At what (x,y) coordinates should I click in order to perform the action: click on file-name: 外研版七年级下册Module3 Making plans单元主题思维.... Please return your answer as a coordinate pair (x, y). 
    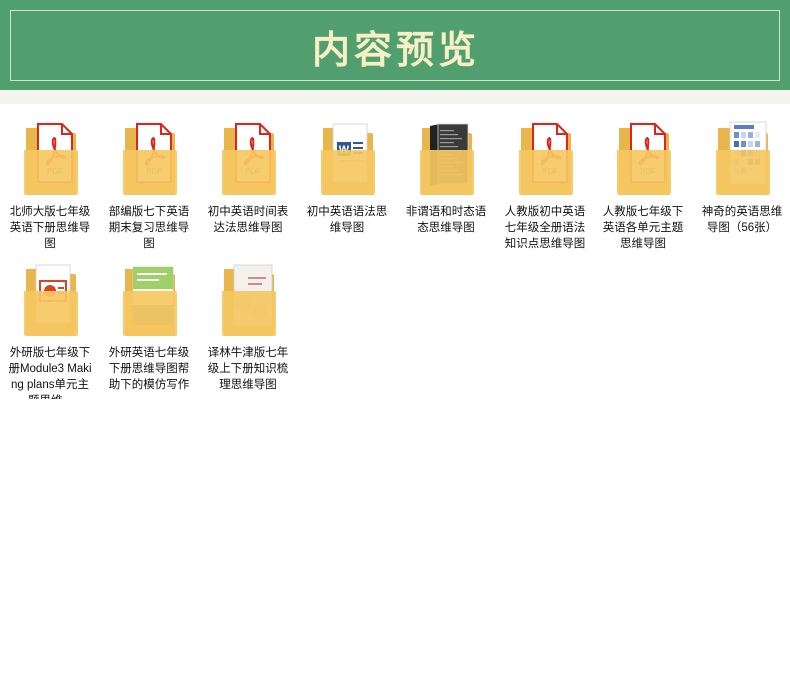
    Looking at the image, I should click on (50, 373).